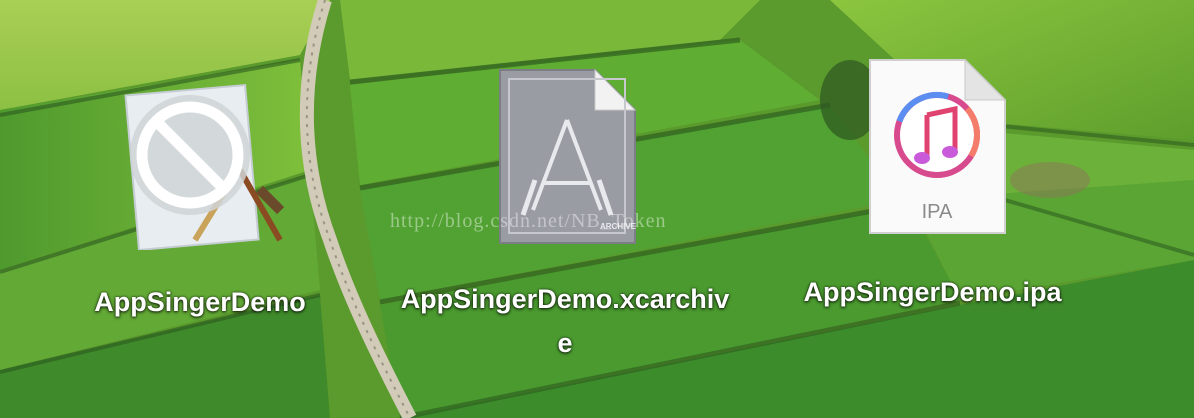  What do you see at coordinates (200, 302) in the screenshot?
I see `icon-label: AppSingerDemo` at bounding box center [200, 302].